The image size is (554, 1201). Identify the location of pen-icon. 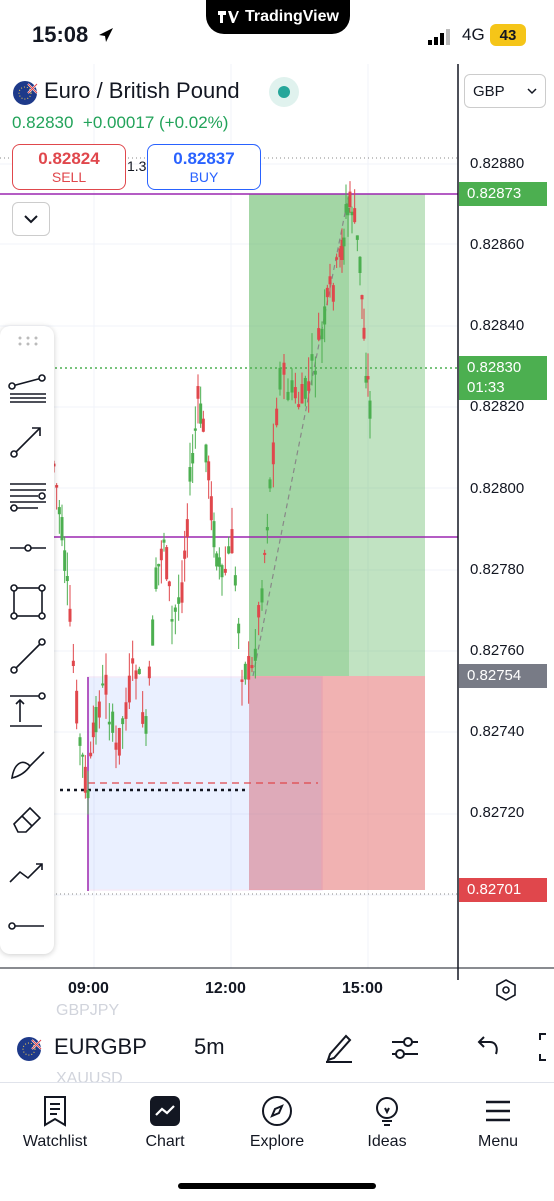
(339, 1047).